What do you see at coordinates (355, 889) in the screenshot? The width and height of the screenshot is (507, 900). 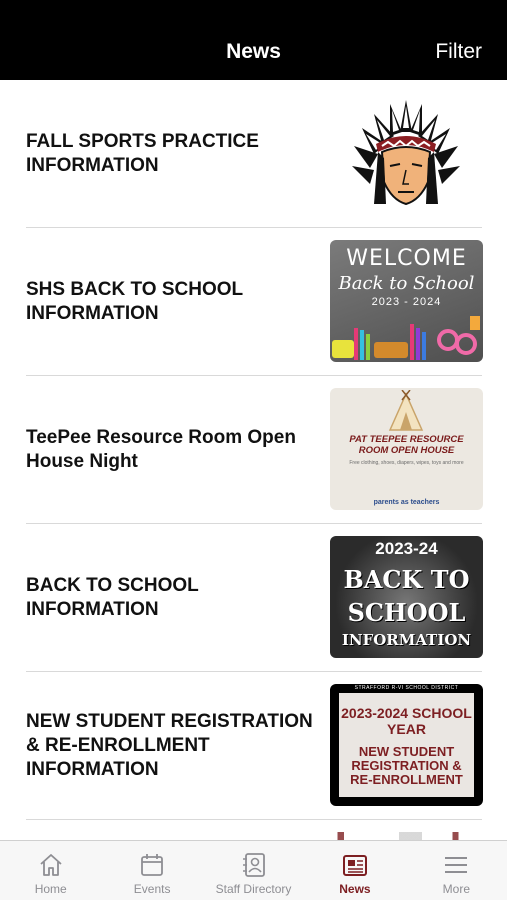 I see `tab-label: News` at bounding box center [355, 889].